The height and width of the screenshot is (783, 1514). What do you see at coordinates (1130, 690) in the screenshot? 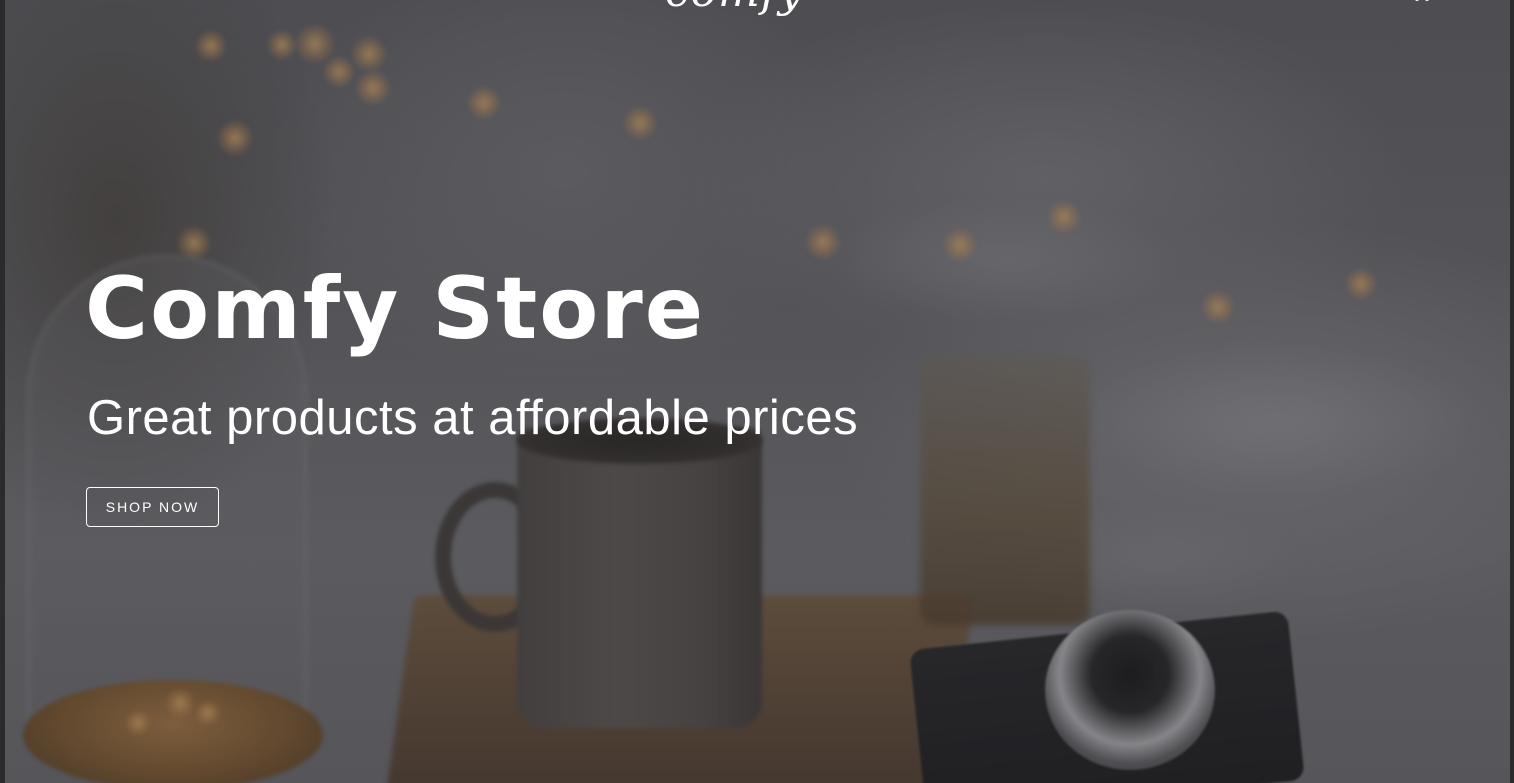
I see `background-camera-lens` at bounding box center [1130, 690].